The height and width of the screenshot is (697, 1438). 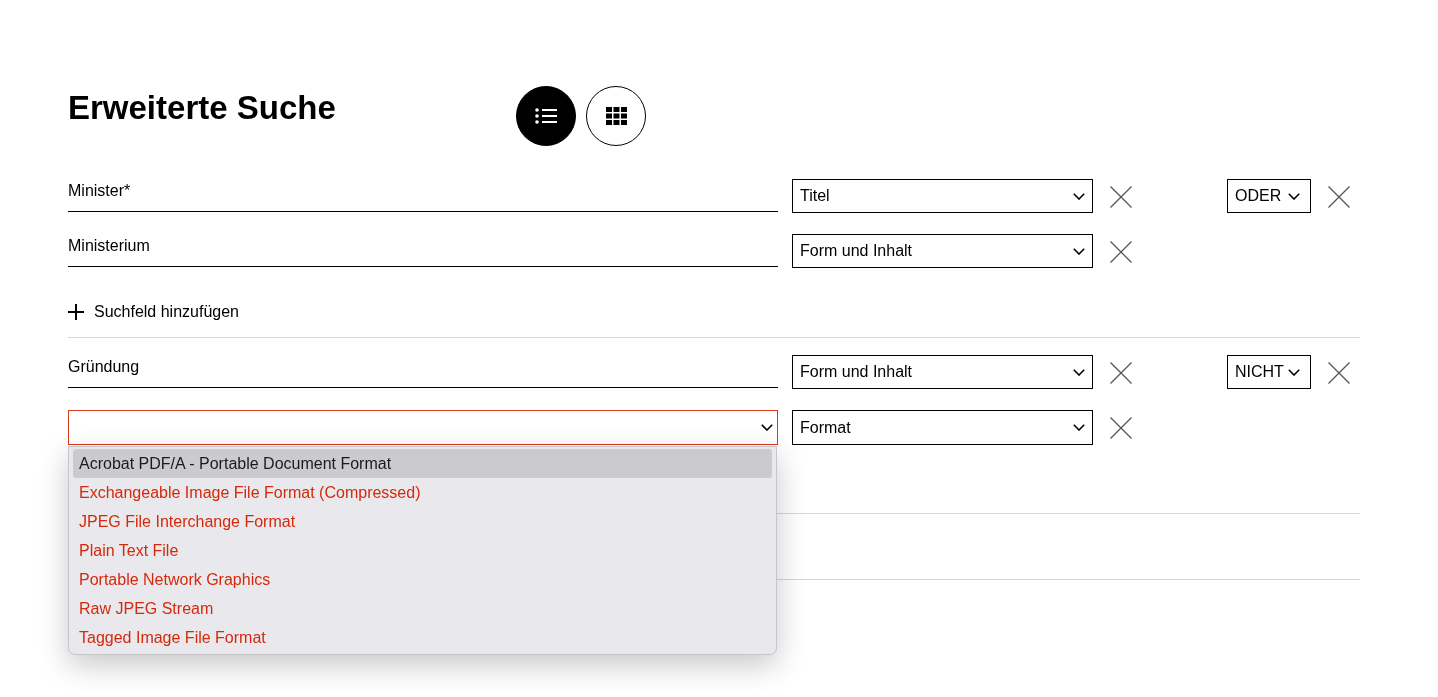 What do you see at coordinates (1269, 196) in the screenshot?
I see `operator-select: ODER` at bounding box center [1269, 196].